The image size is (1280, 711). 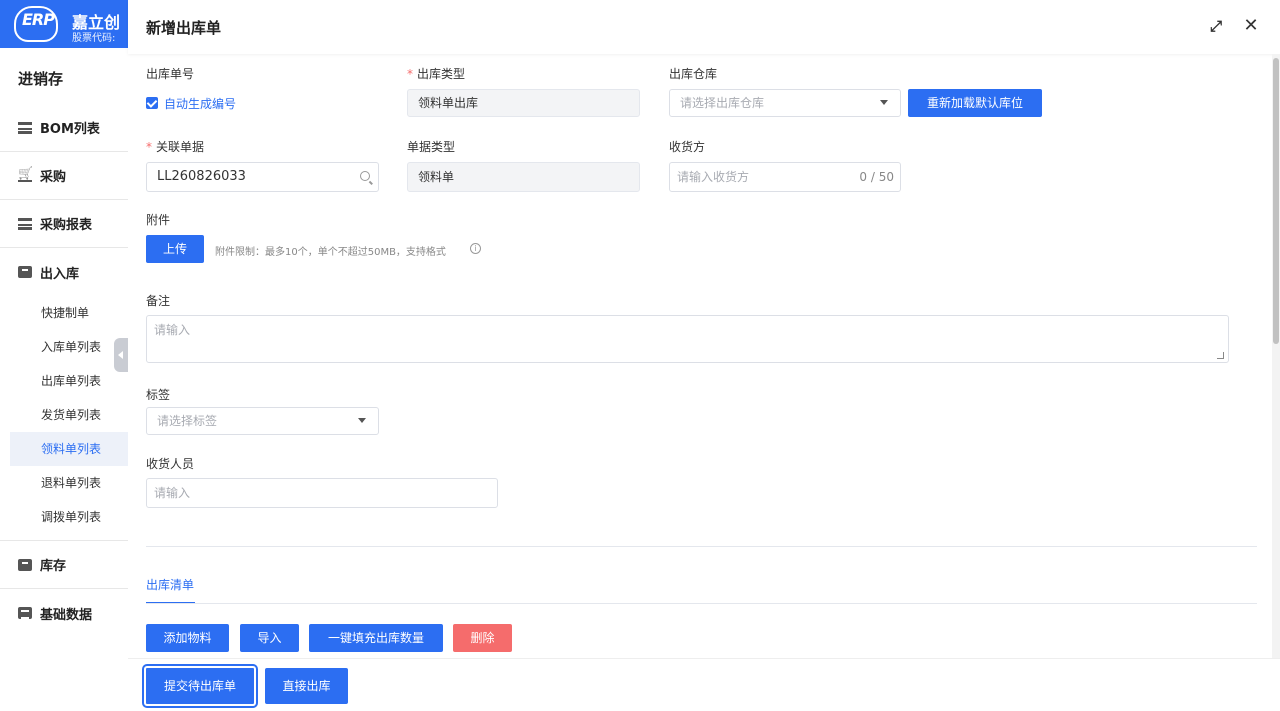 What do you see at coordinates (1251, 26) in the screenshot?
I see `close-icon: ✕` at bounding box center [1251, 26].